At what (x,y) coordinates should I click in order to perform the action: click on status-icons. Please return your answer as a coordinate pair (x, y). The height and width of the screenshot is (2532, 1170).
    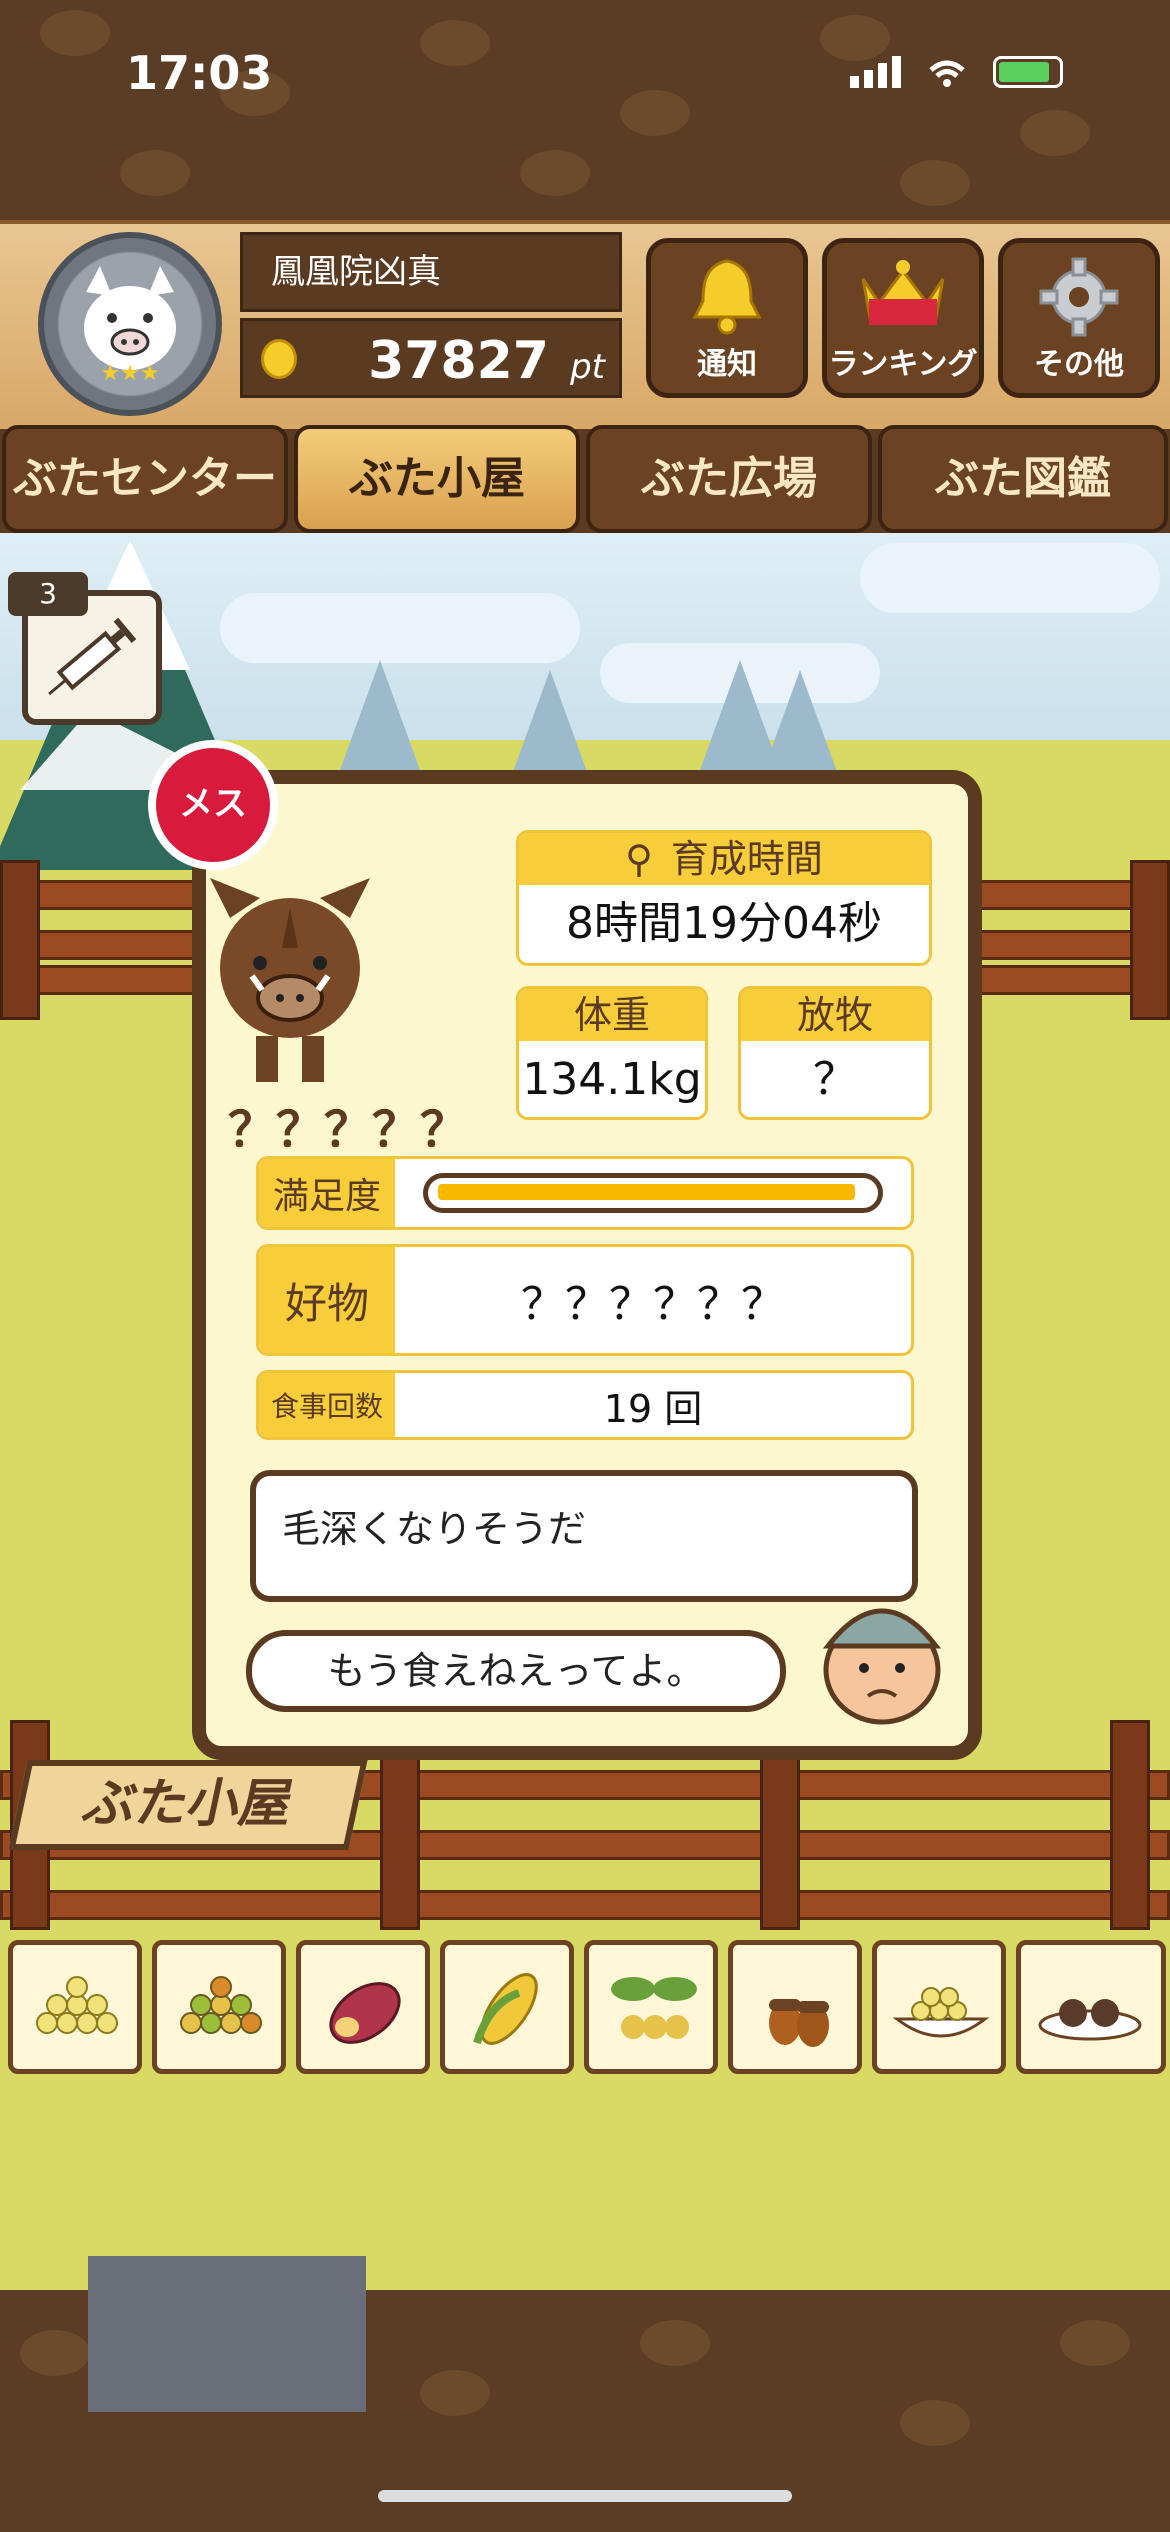
    Looking at the image, I should click on (956, 72).